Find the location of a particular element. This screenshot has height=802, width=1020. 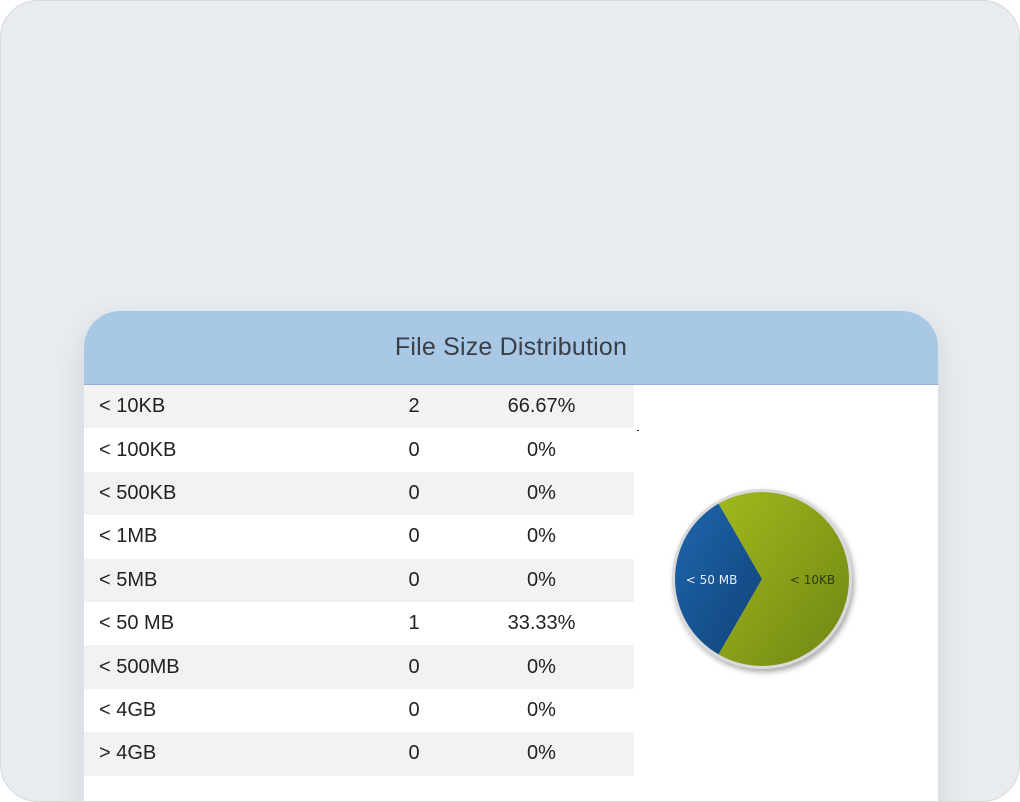

panel-header: File Size Distribution is located at coordinates (511, 348).